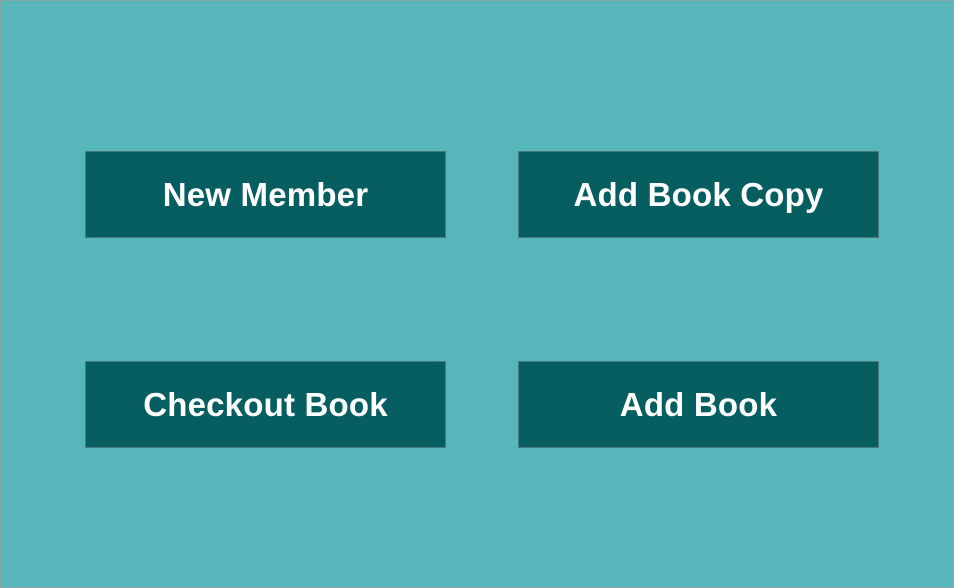 This screenshot has height=588, width=954. Describe the element at coordinates (265, 404) in the screenshot. I see `checkout-book-button: Checkout Book` at that location.